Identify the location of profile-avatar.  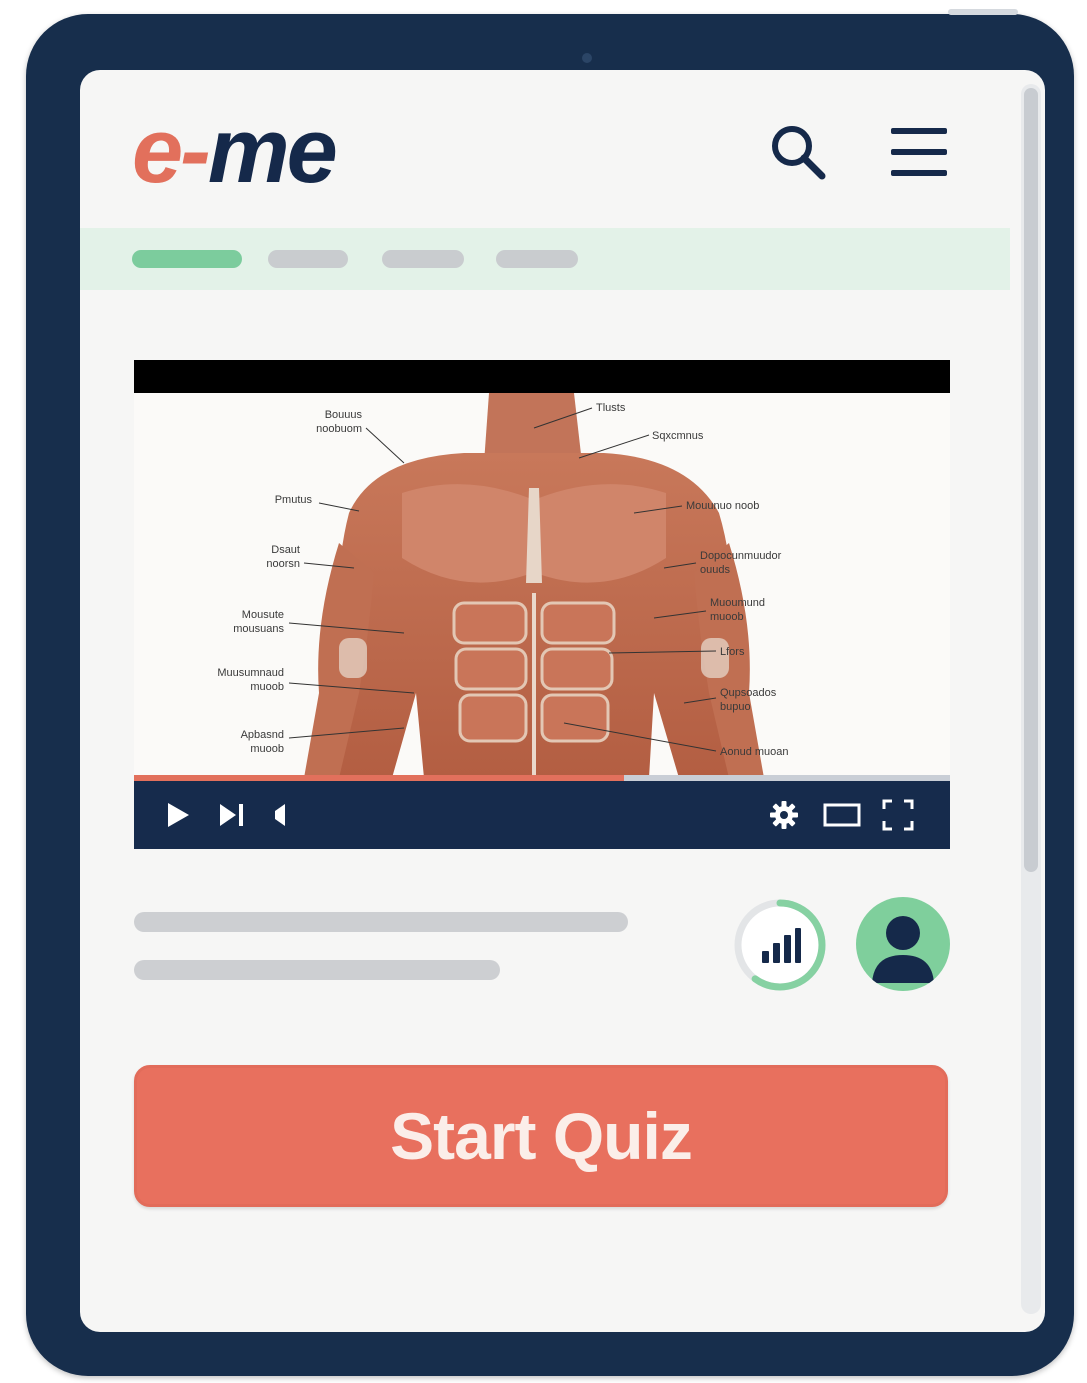
(903, 944).